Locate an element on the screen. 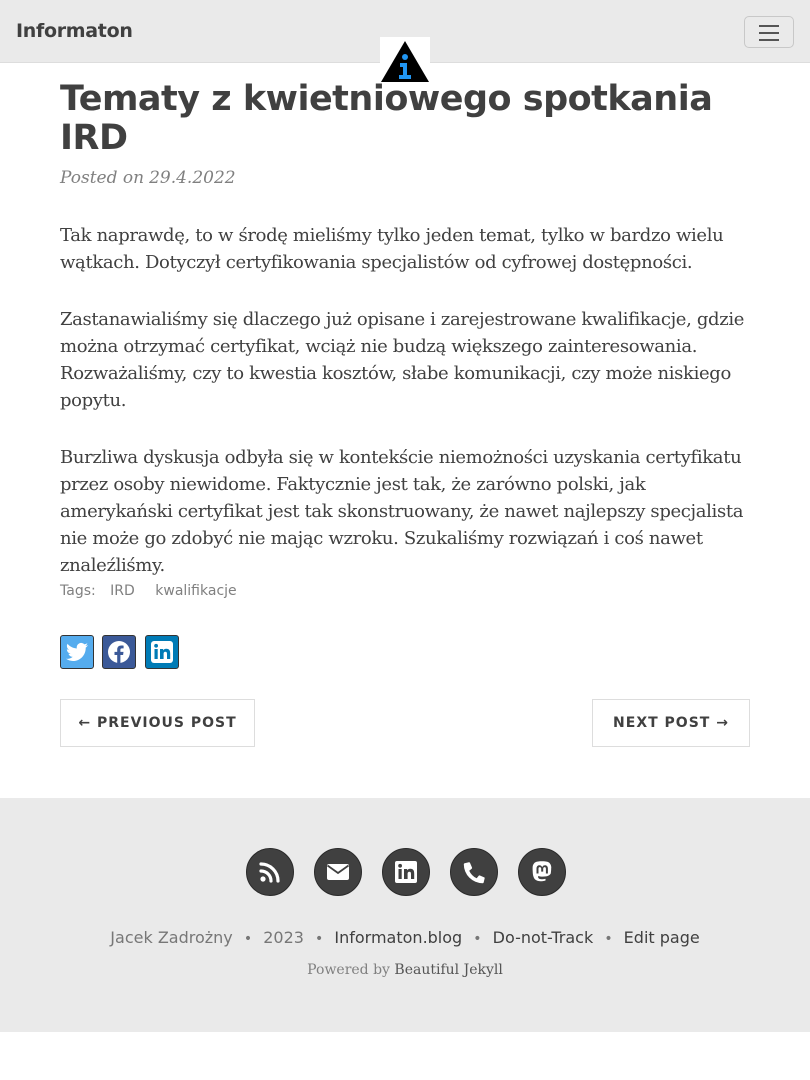 This screenshot has height=1080, width=810. post-meta: Posted on 29.4.2022 is located at coordinates (148, 178).